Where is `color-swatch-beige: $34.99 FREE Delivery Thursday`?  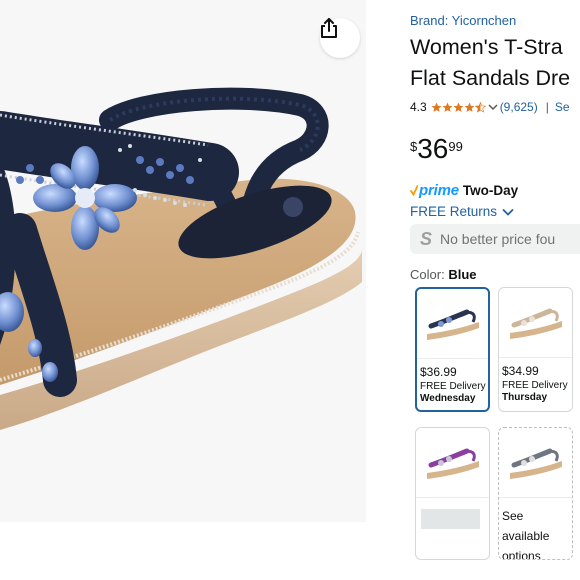 color-swatch-beige: $34.99 FREE Delivery Thursday is located at coordinates (535, 349).